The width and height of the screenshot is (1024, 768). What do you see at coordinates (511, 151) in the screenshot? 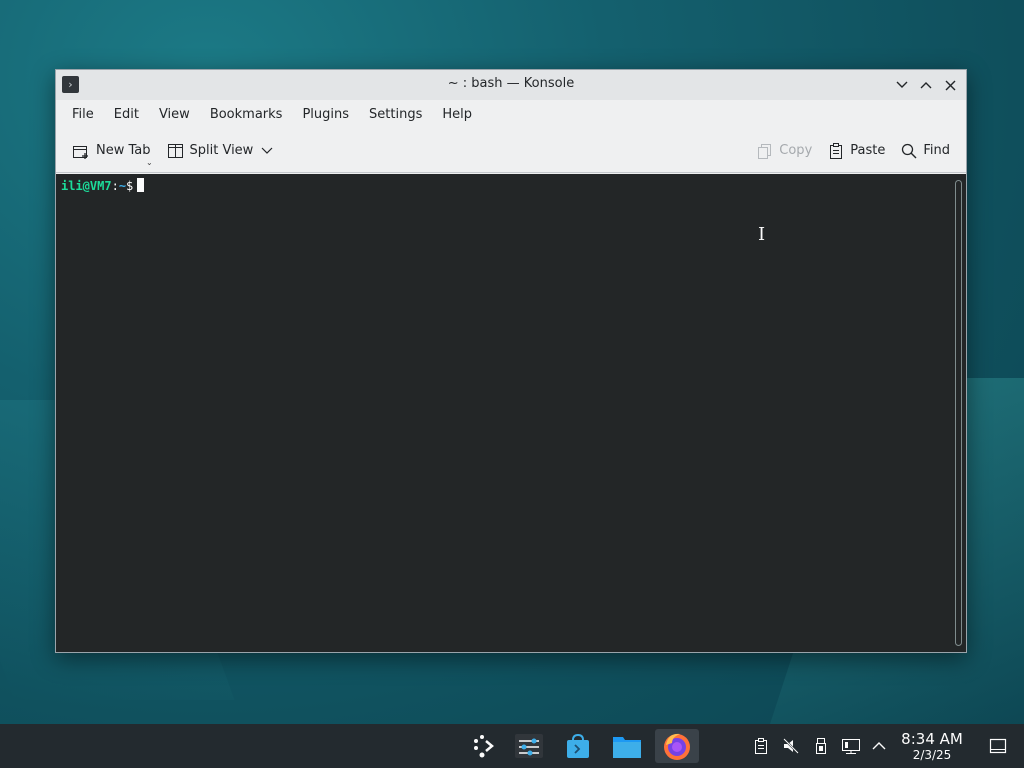
I see `toolbar: New Tab ⌄ Split View Copy Paste Find` at bounding box center [511, 151].